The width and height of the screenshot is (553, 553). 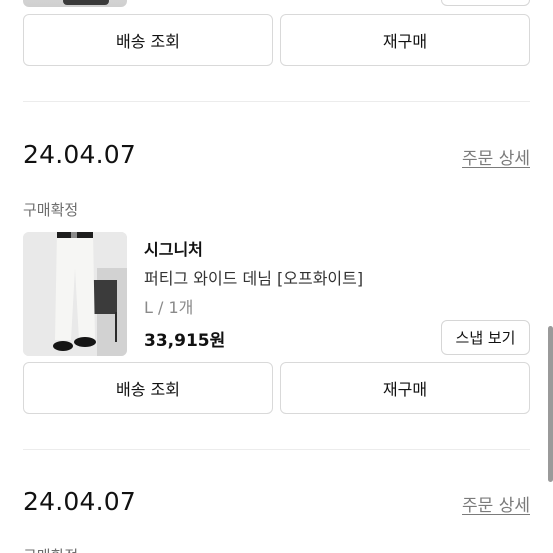 What do you see at coordinates (405, 388) in the screenshot?
I see `rebuy-button: 재구매` at bounding box center [405, 388].